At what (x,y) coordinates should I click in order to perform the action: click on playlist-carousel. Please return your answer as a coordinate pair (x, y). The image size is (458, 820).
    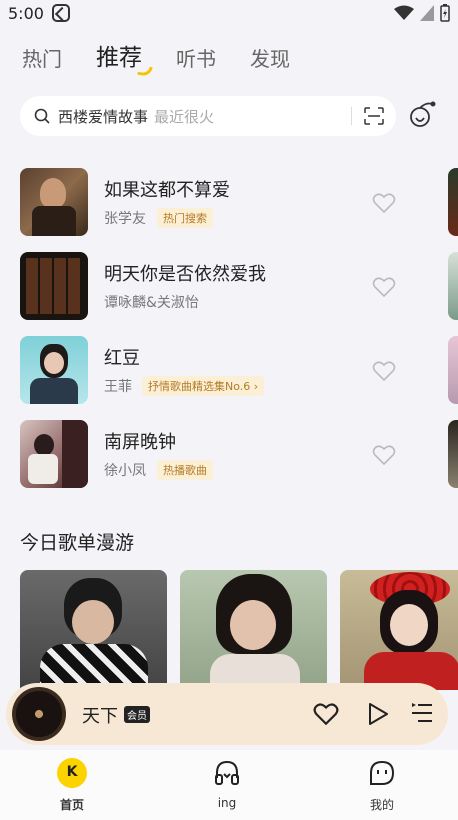
    Looking at the image, I should click on (239, 630).